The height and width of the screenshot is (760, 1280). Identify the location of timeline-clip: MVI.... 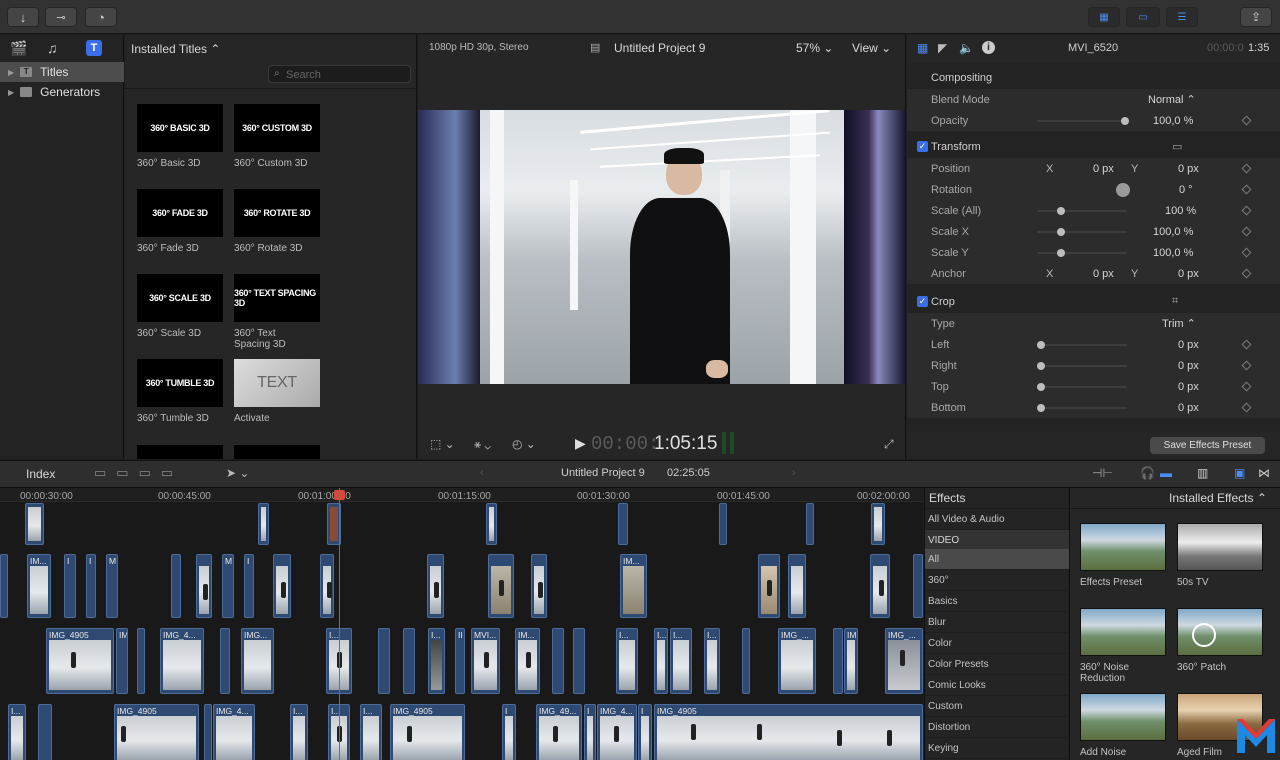
(485, 661).